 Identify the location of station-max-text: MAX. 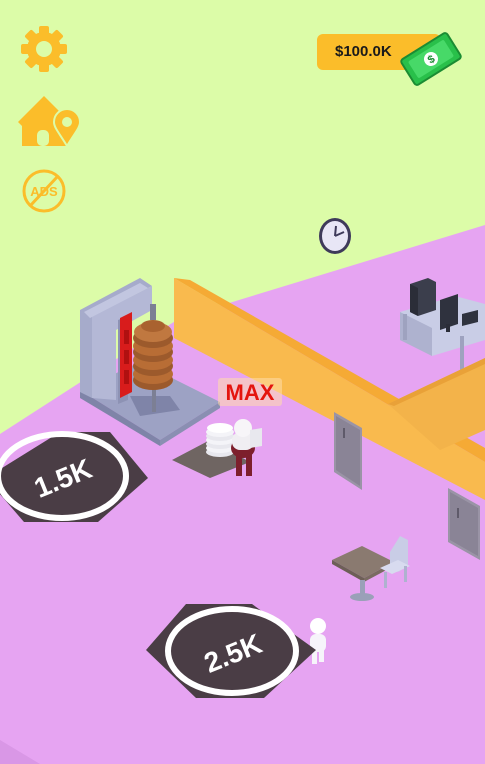
(250, 392).